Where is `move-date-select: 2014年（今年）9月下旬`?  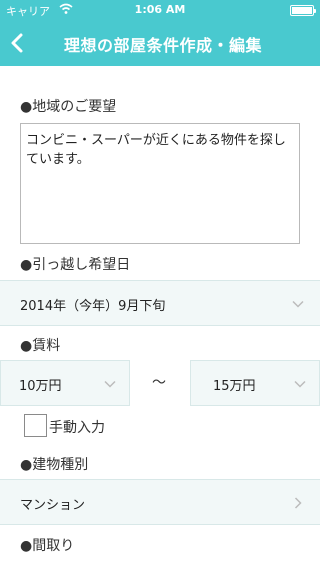
move-date-select: 2014年（今年）9月下旬 is located at coordinates (160, 303).